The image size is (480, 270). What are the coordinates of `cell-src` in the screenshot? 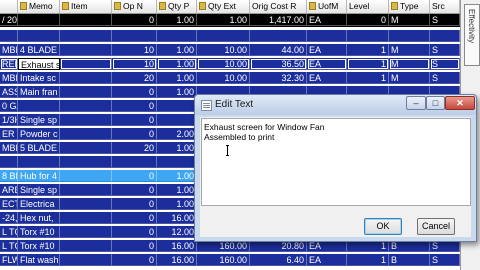 It's located at (445, 36).